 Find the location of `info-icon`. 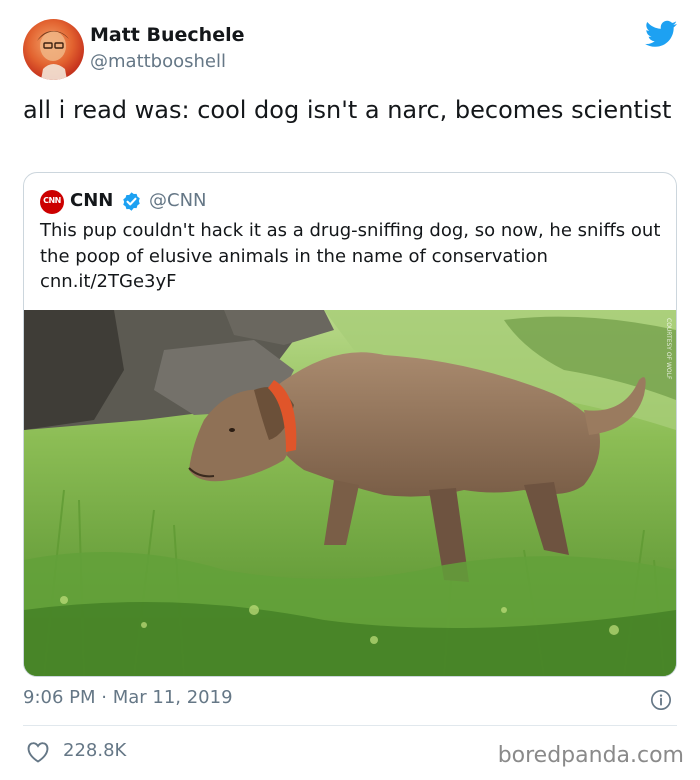

info-icon is located at coordinates (661, 700).